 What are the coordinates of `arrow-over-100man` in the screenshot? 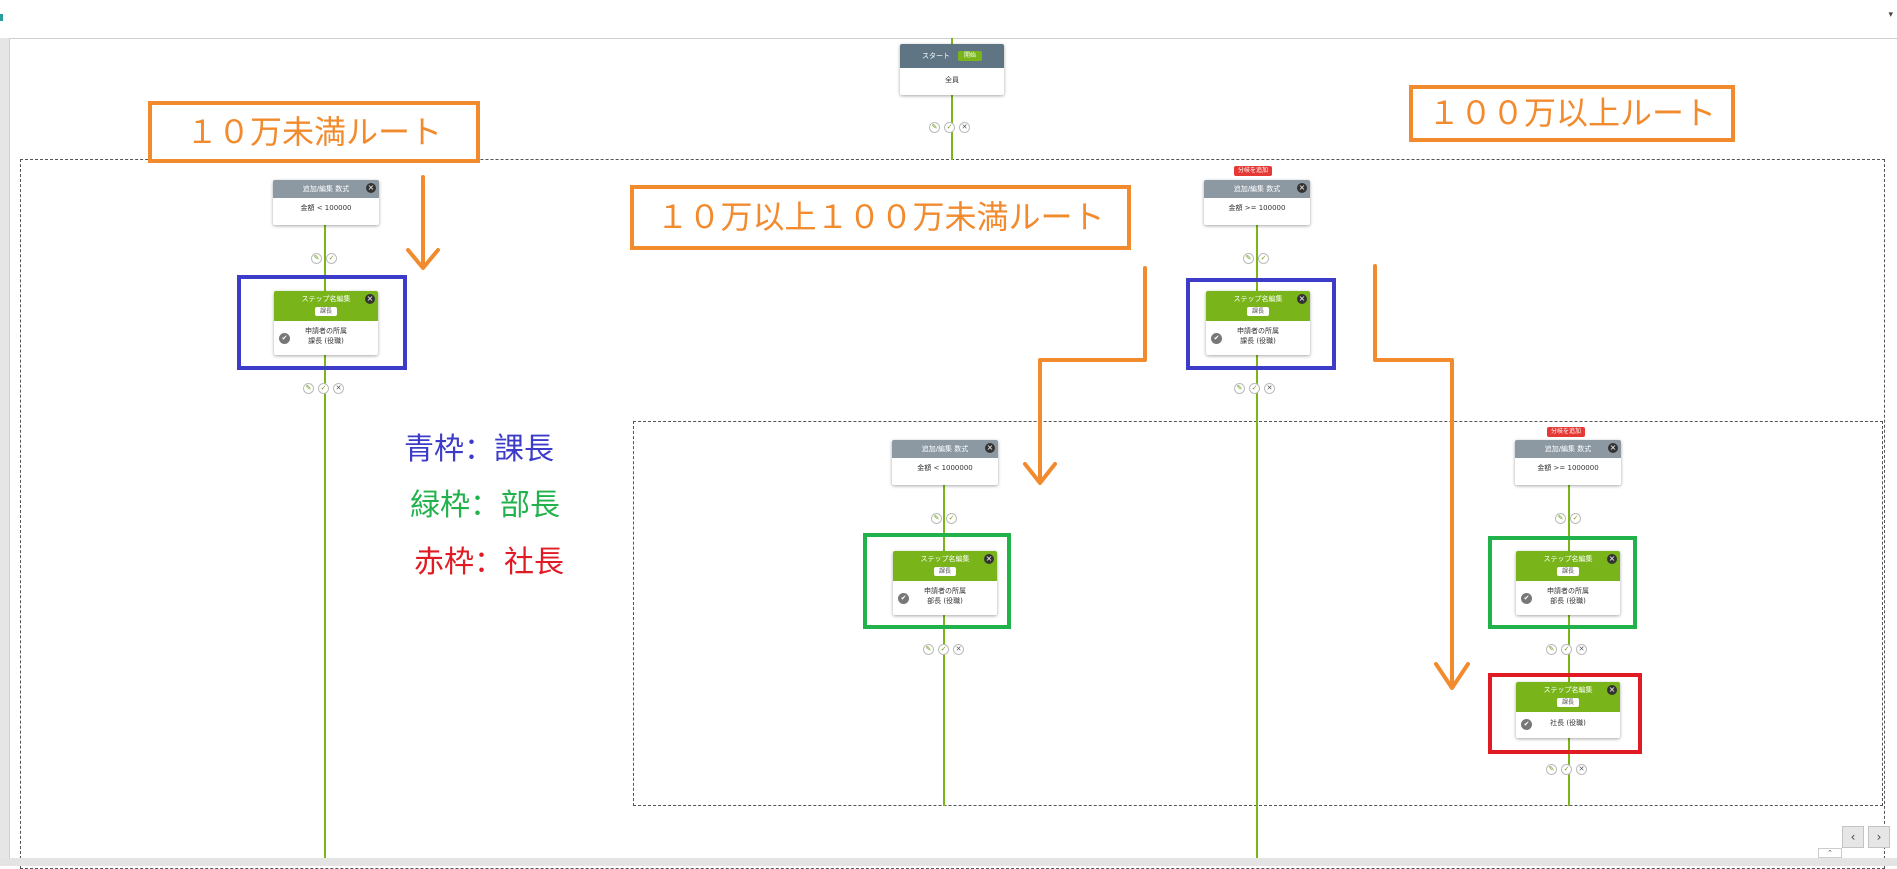 It's located at (1421, 477).